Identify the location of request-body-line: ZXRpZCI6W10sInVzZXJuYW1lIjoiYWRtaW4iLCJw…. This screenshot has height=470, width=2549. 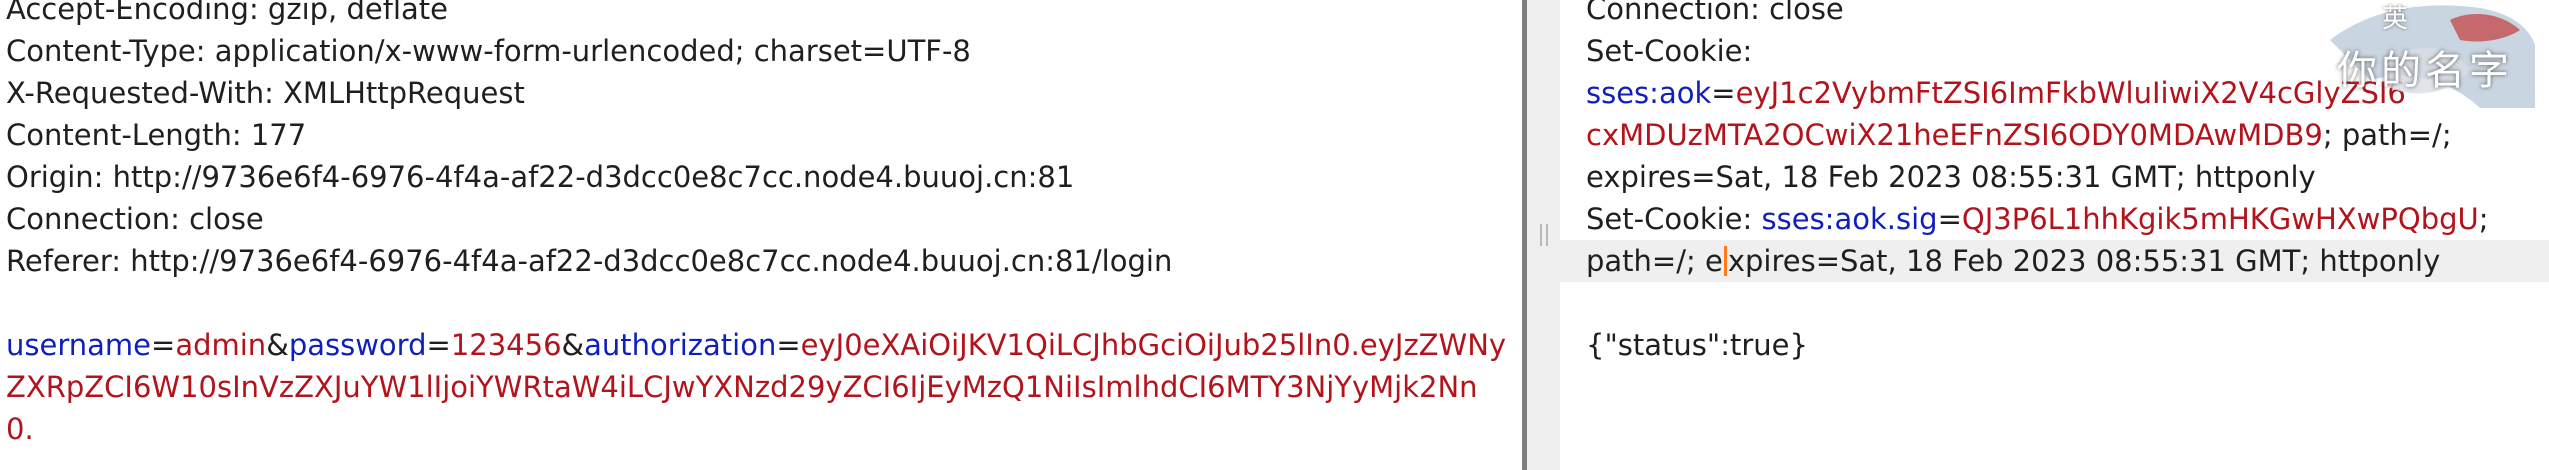
(764, 387).